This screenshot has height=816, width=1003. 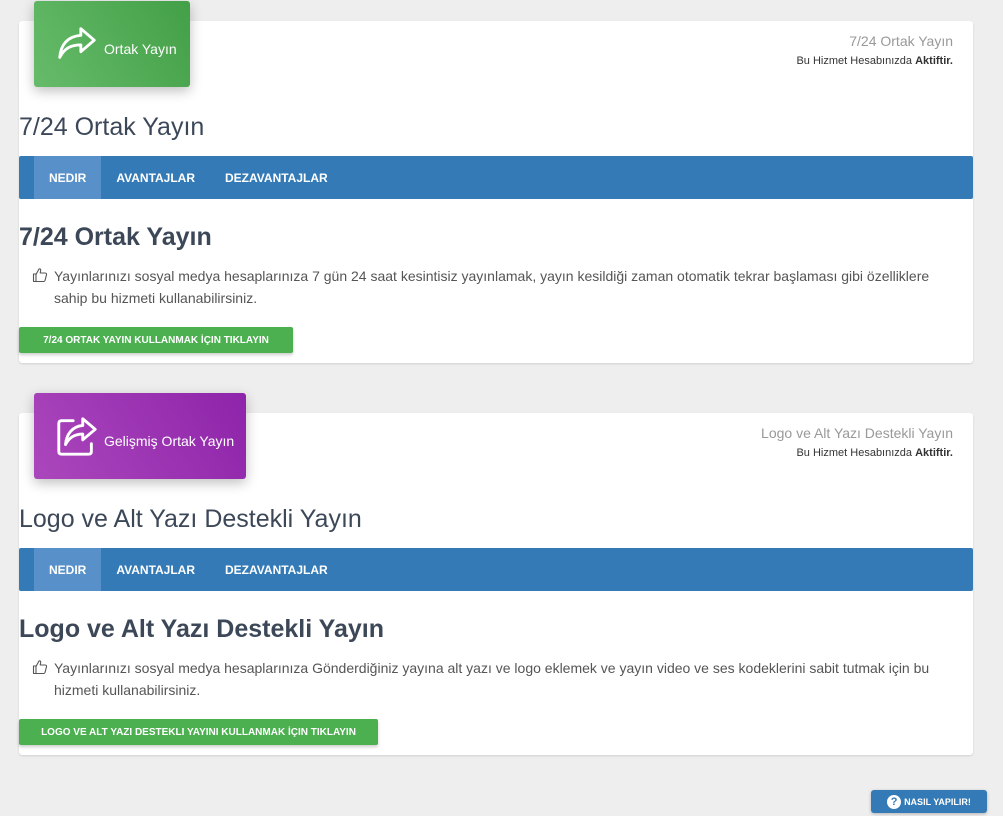 I want to click on help-button: ? NASIL YAPILIR!, so click(x=929, y=801).